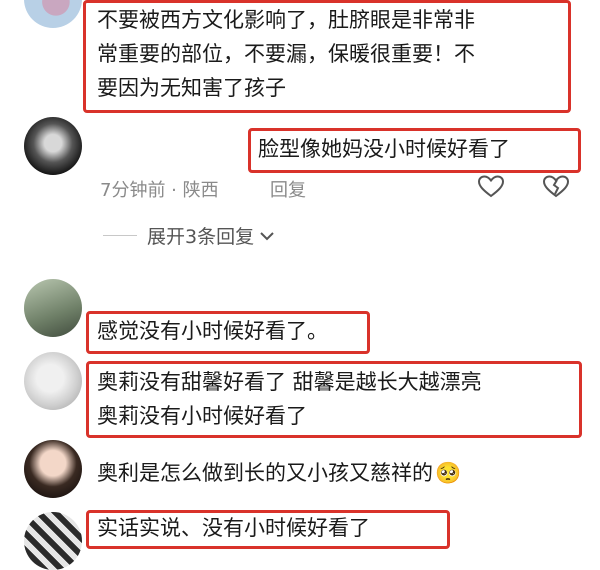  I want to click on reply-button: 回复, so click(288, 189).